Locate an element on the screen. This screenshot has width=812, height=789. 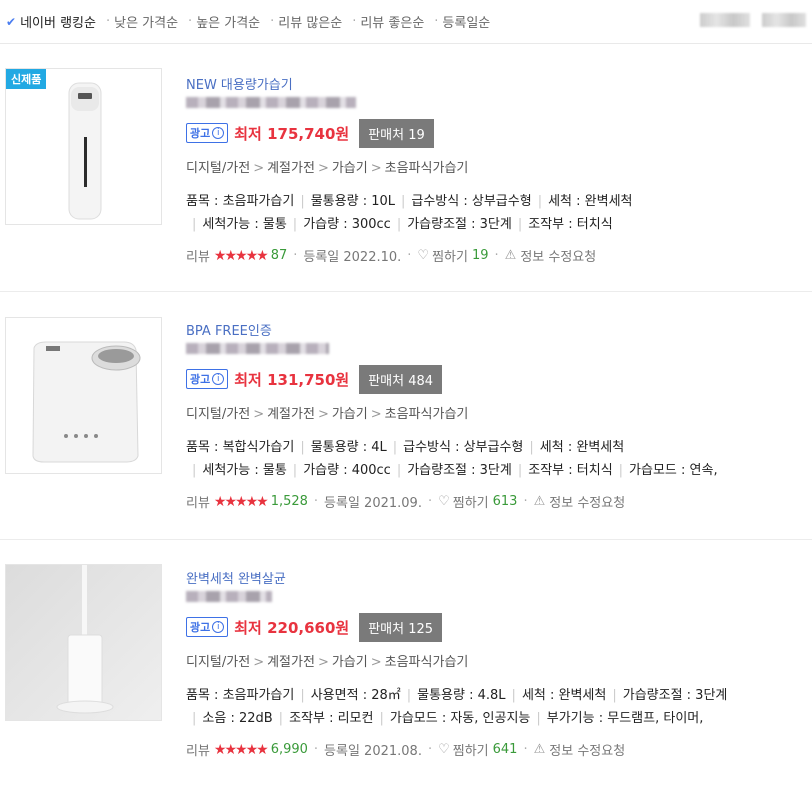
category-path: 디지털/가전 > 계절가전 > 가습기 > 초음파식가습기 is located at coordinates (499, 166).